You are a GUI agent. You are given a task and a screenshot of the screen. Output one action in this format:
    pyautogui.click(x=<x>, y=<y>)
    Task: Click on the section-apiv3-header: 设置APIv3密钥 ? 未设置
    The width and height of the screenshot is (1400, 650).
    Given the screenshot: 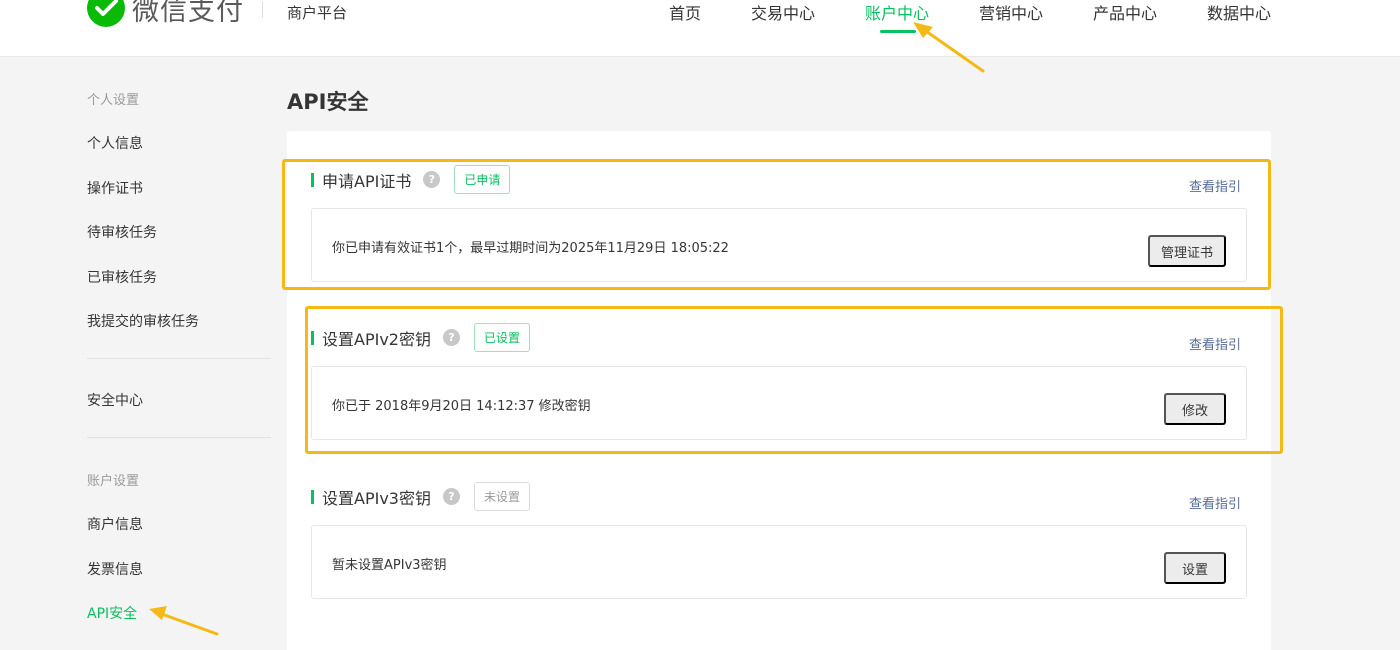 What is the action you would take?
    pyautogui.click(x=420, y=496)
    